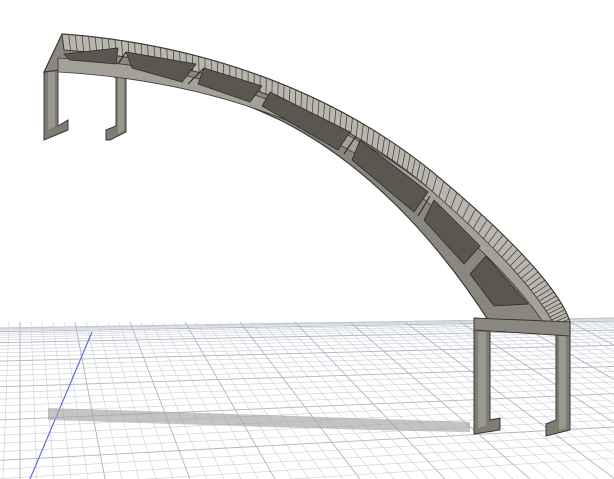 Image resolution: width=614 pixels, height=479 pixels. I want to click on right-leg-left-face, so click(482, 380).